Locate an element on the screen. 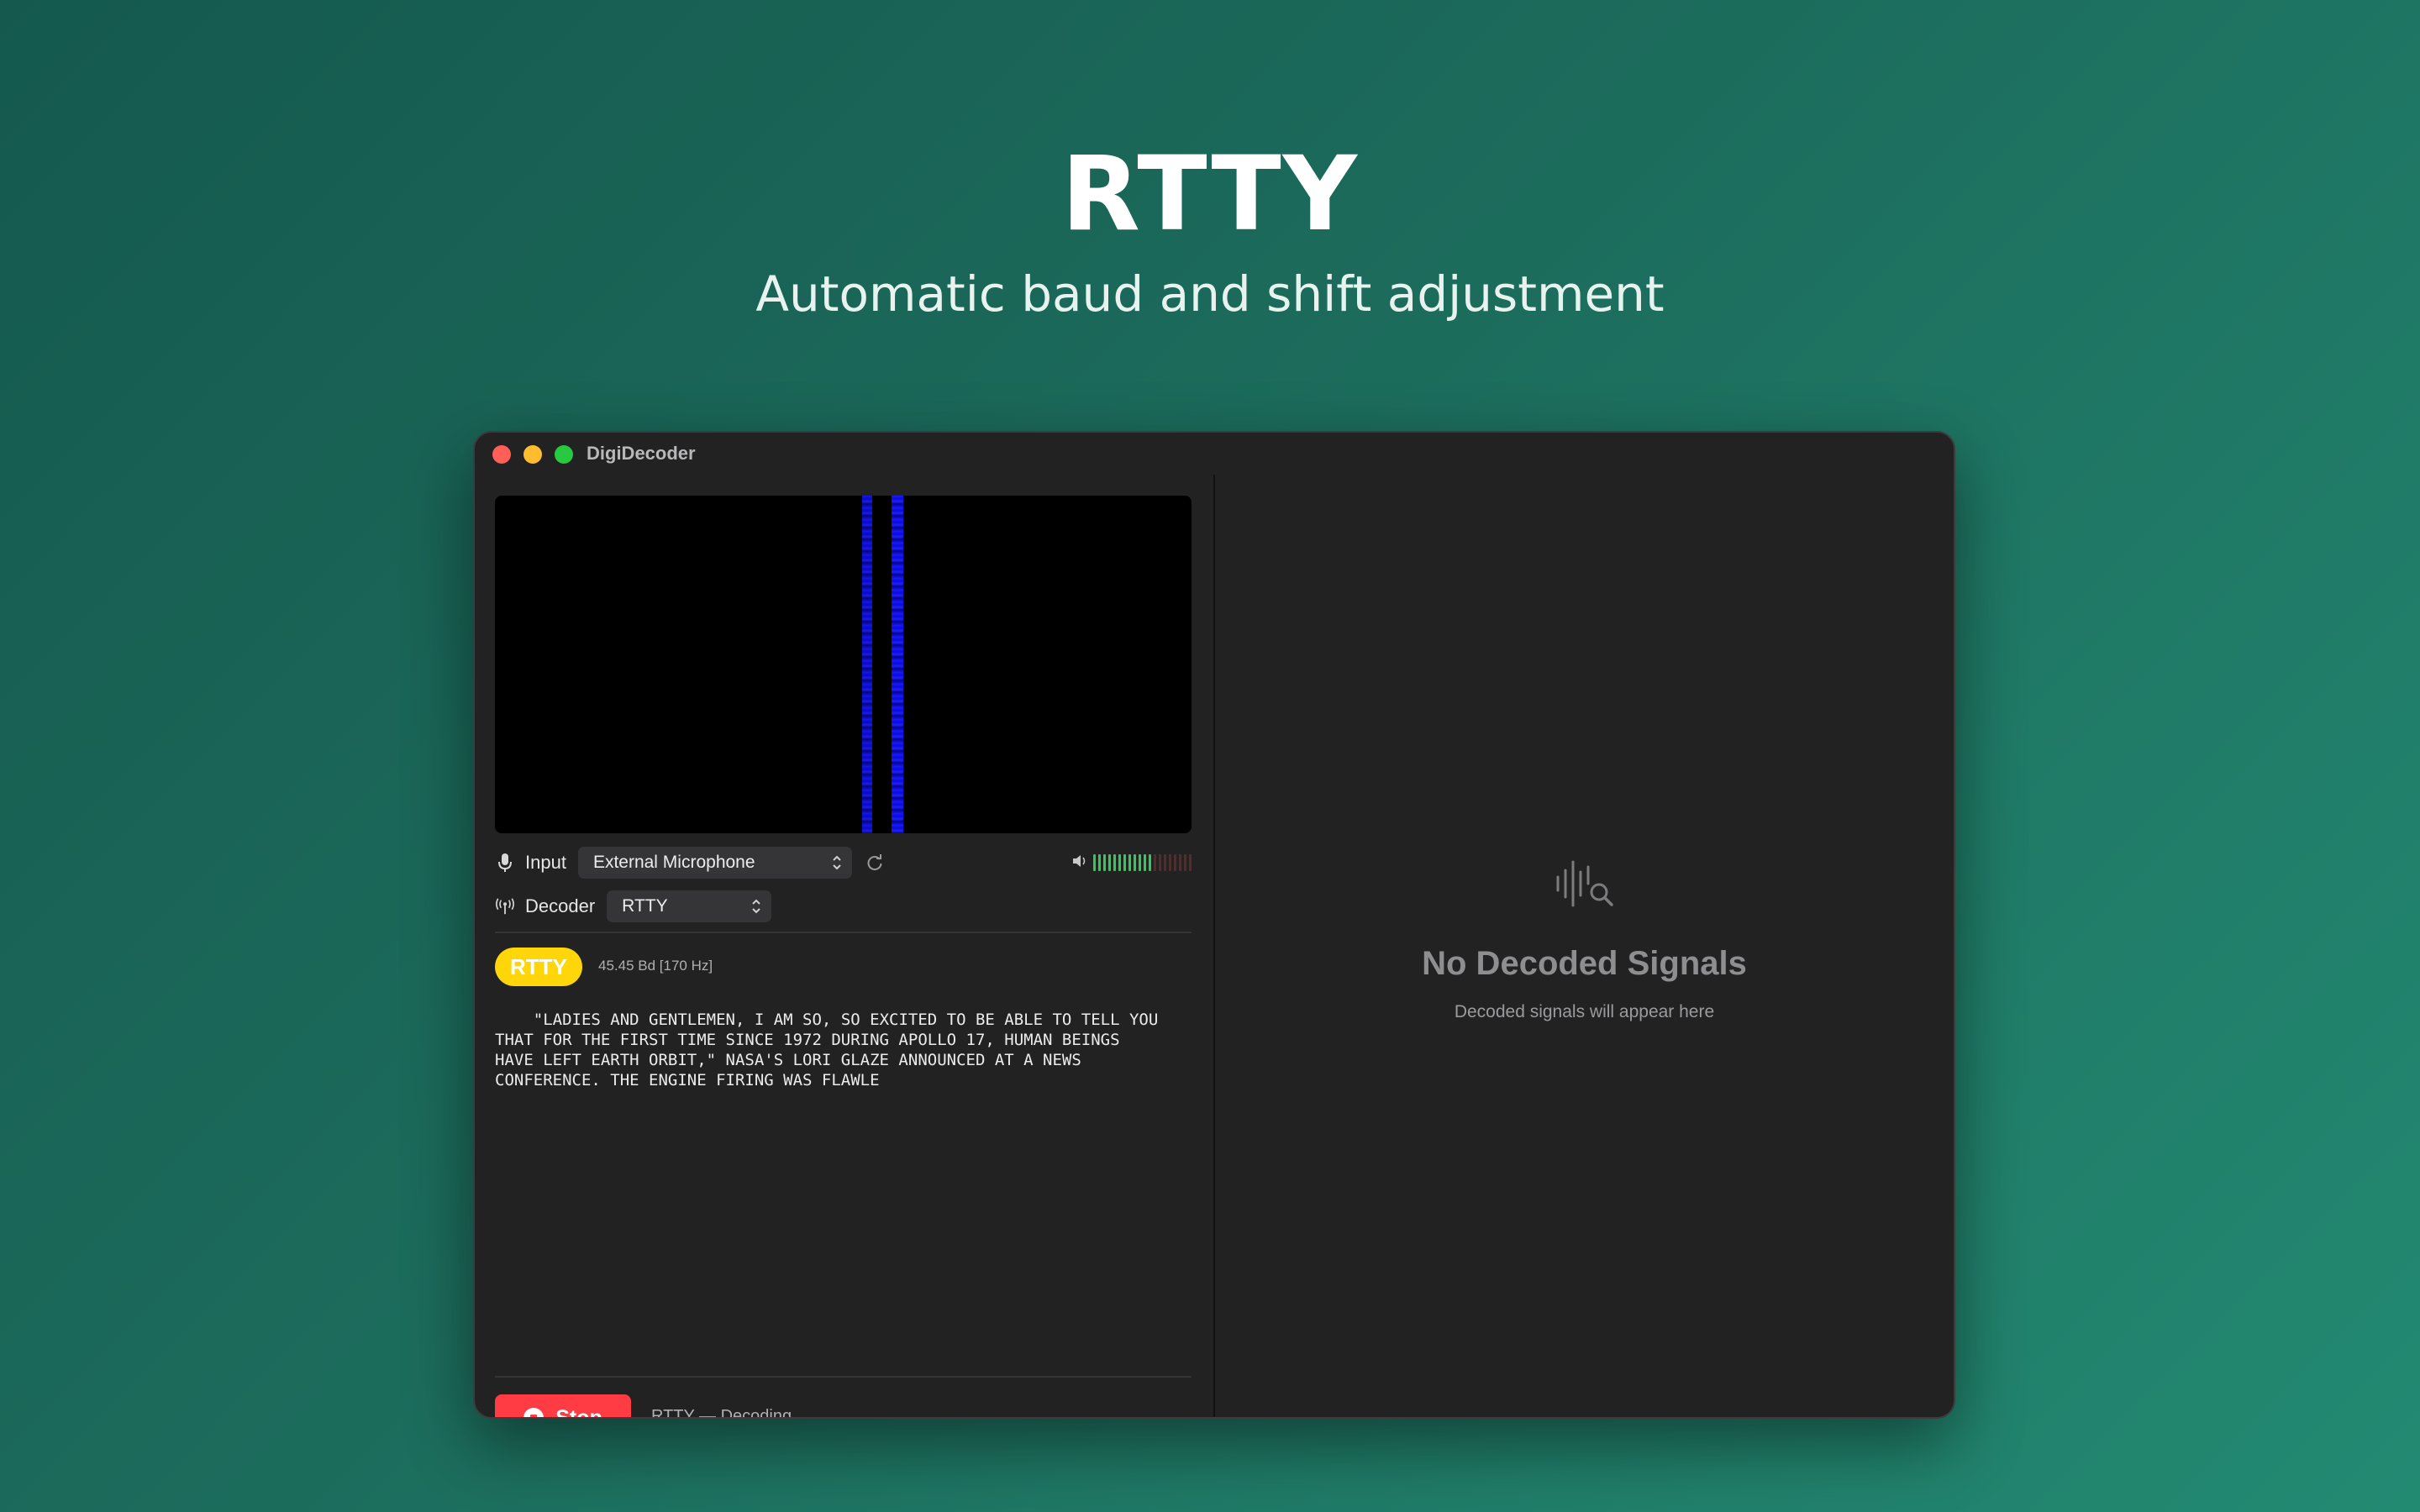 Image resolution: width=2420 pixels, height=1512 pixels. page-title: RTTY is located at coordinates (1210, 194).